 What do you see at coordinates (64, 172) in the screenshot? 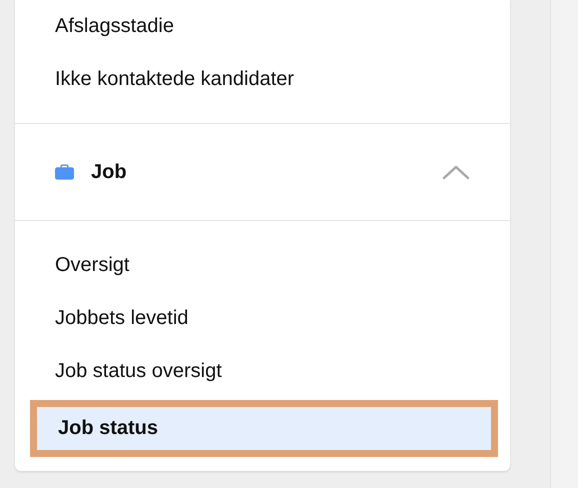
I see `briefcase-icon` at bounding box center [64, 172].